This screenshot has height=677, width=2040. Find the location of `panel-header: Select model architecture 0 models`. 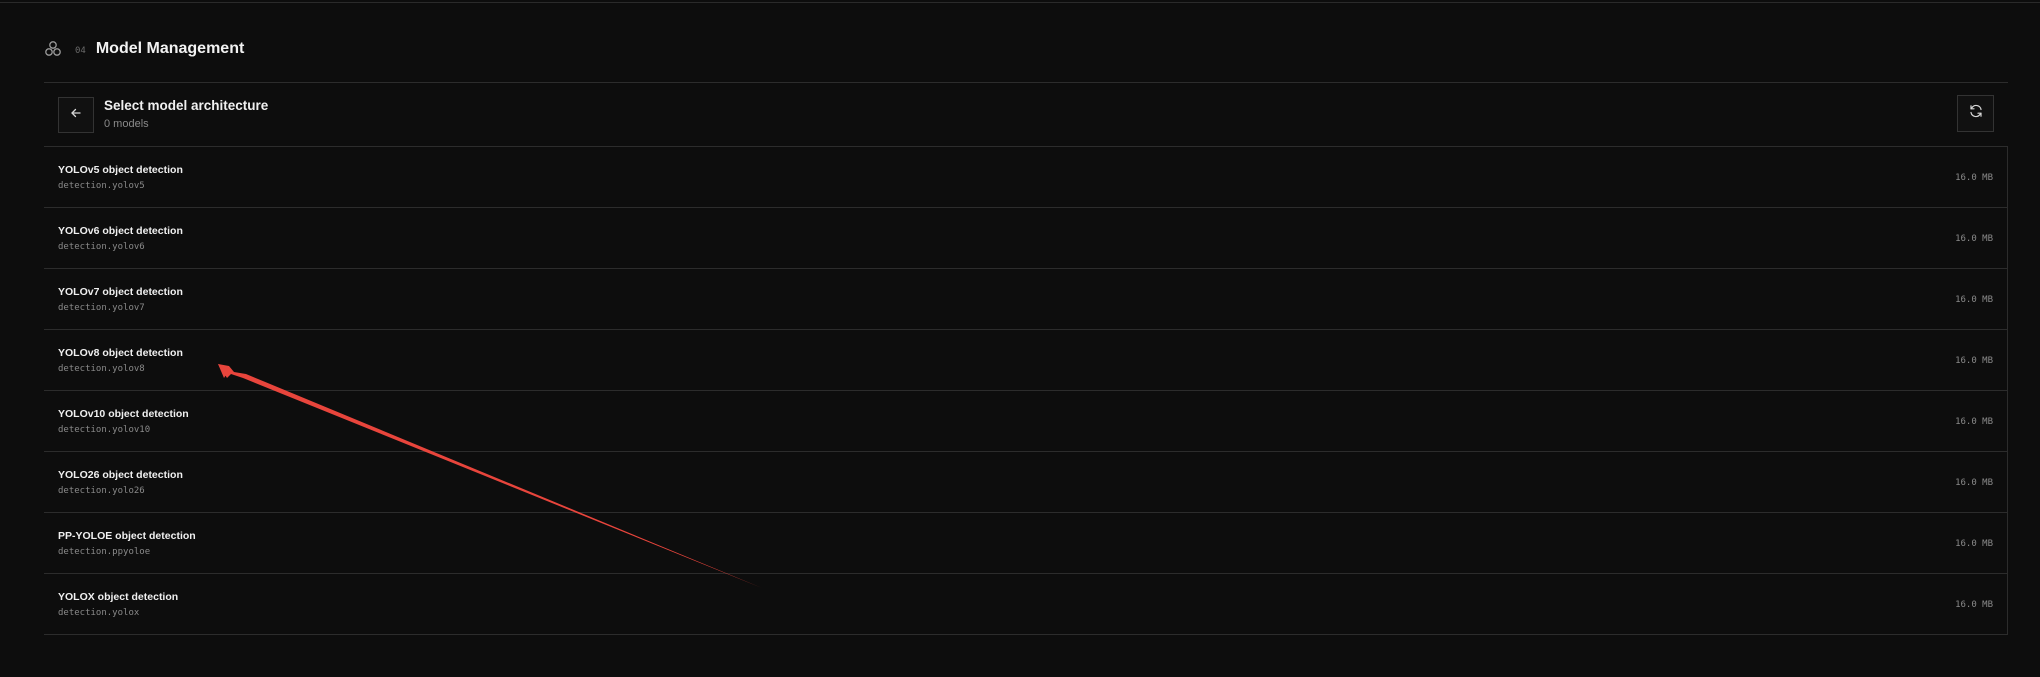

panel-header: Select model architecture 0 models is located at coordinates (1026, 115).